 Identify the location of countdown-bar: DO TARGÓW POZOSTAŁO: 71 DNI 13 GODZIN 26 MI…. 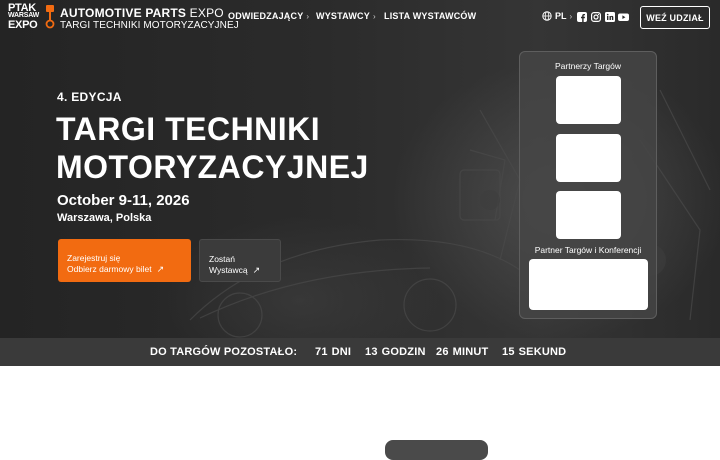
(360, 352).